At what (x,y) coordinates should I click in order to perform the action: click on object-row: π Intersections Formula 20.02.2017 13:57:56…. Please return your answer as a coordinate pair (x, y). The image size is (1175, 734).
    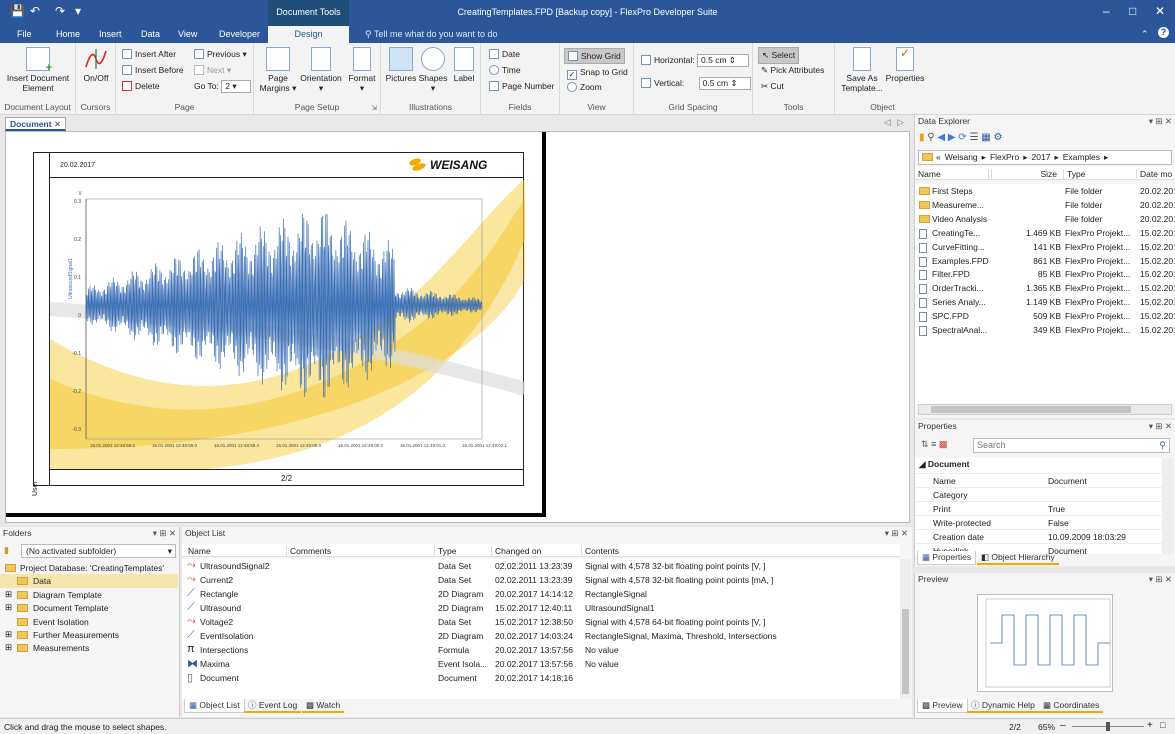
    Looking at the image, I should click on (541, 650).